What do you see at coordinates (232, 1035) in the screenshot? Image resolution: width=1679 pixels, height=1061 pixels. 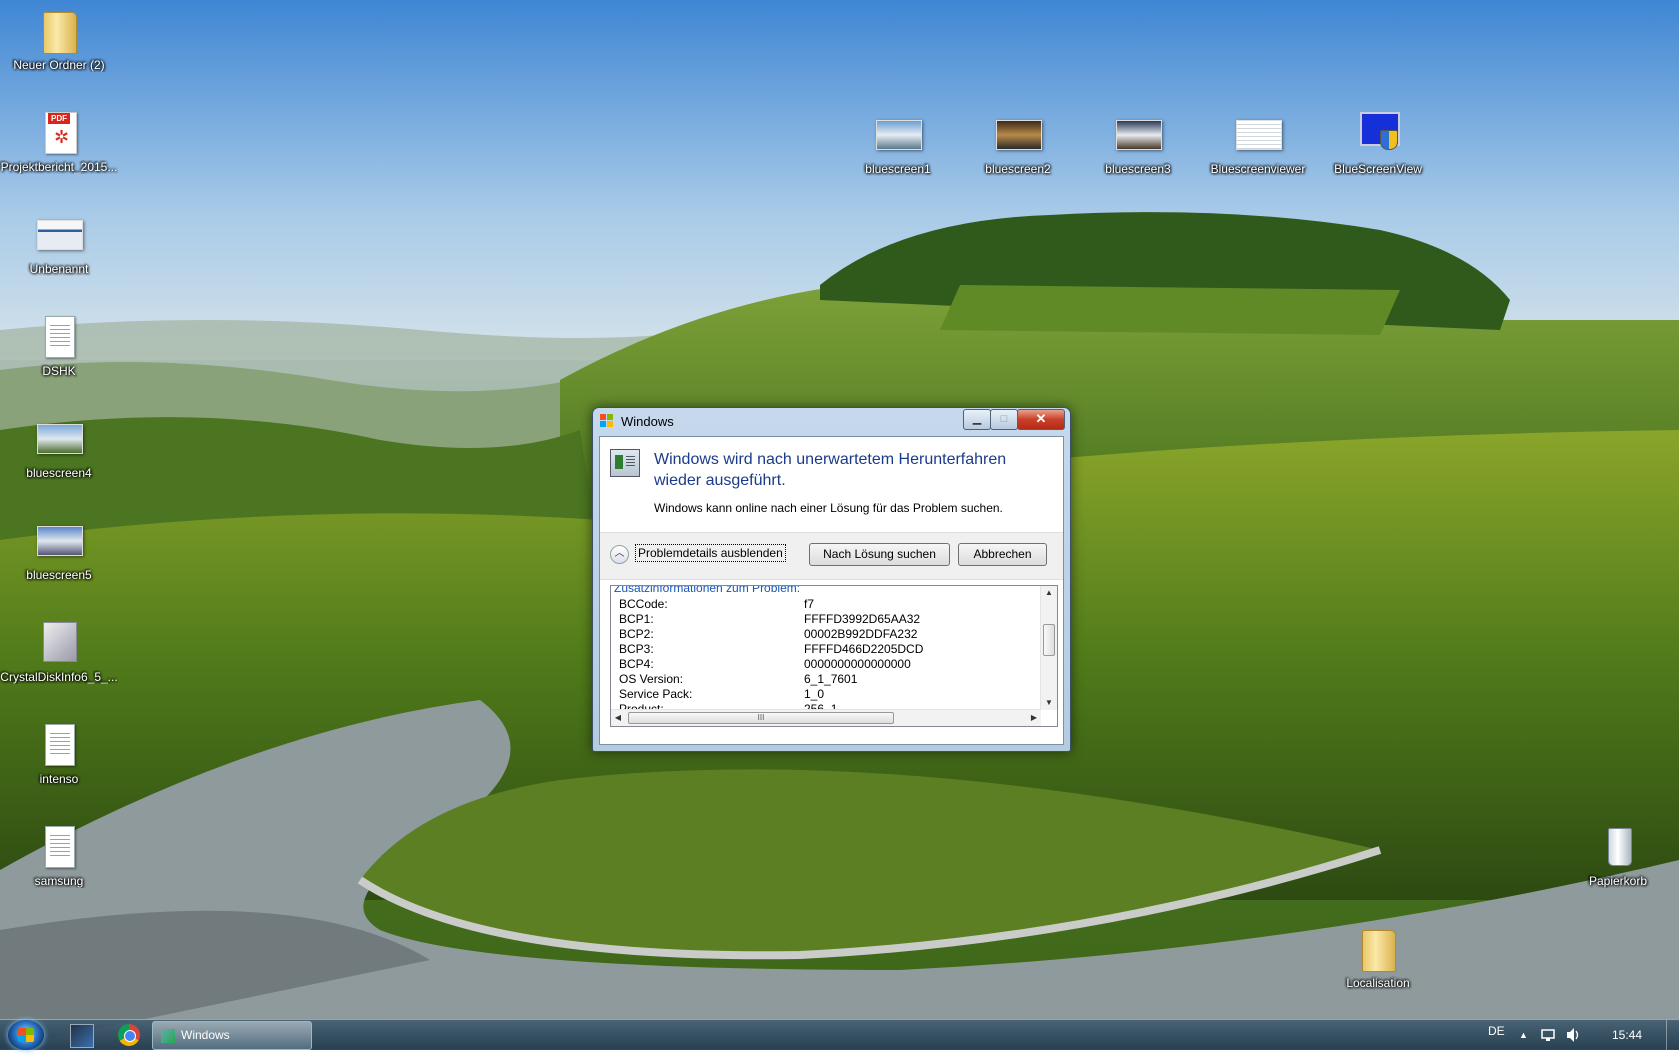 I see `taskbar-window-button: Windows` at bounding box center [232, 1035].